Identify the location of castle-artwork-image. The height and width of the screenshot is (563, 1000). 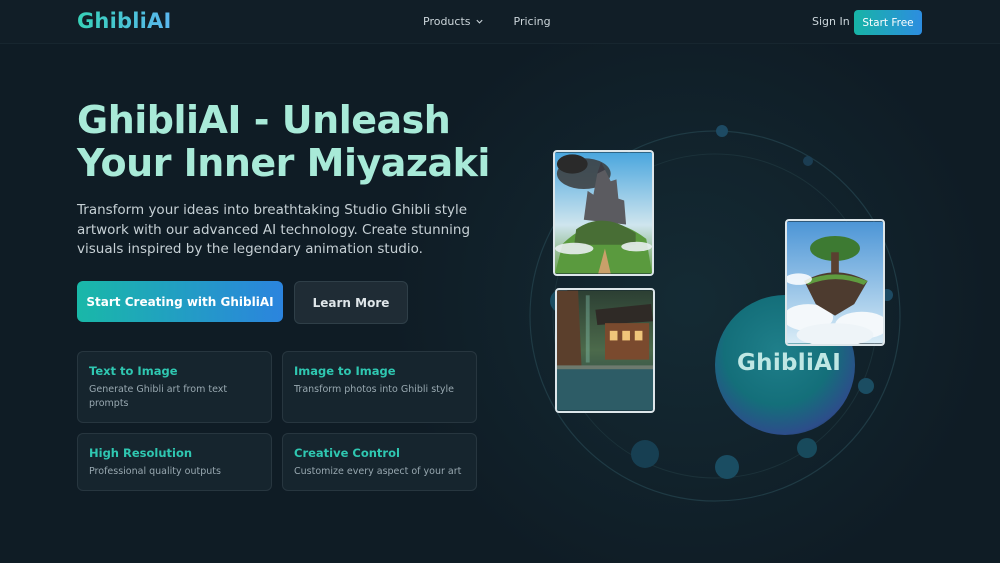
(603, 213).